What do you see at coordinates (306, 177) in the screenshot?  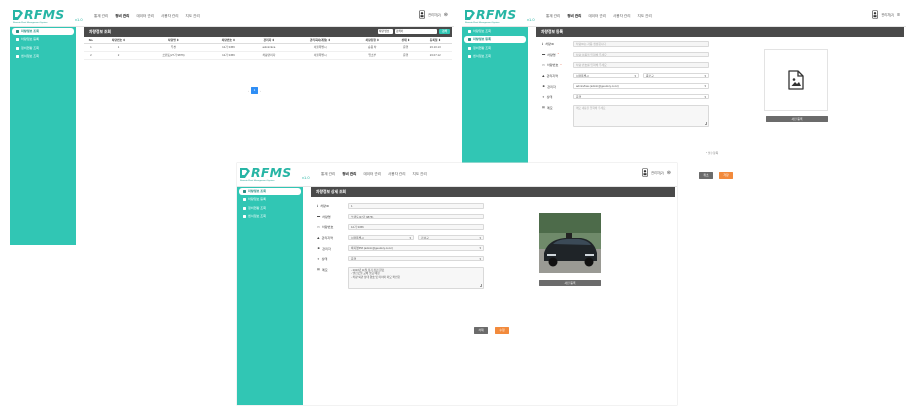 I see `version-label: v1.0` at bounding box center [306, 177].